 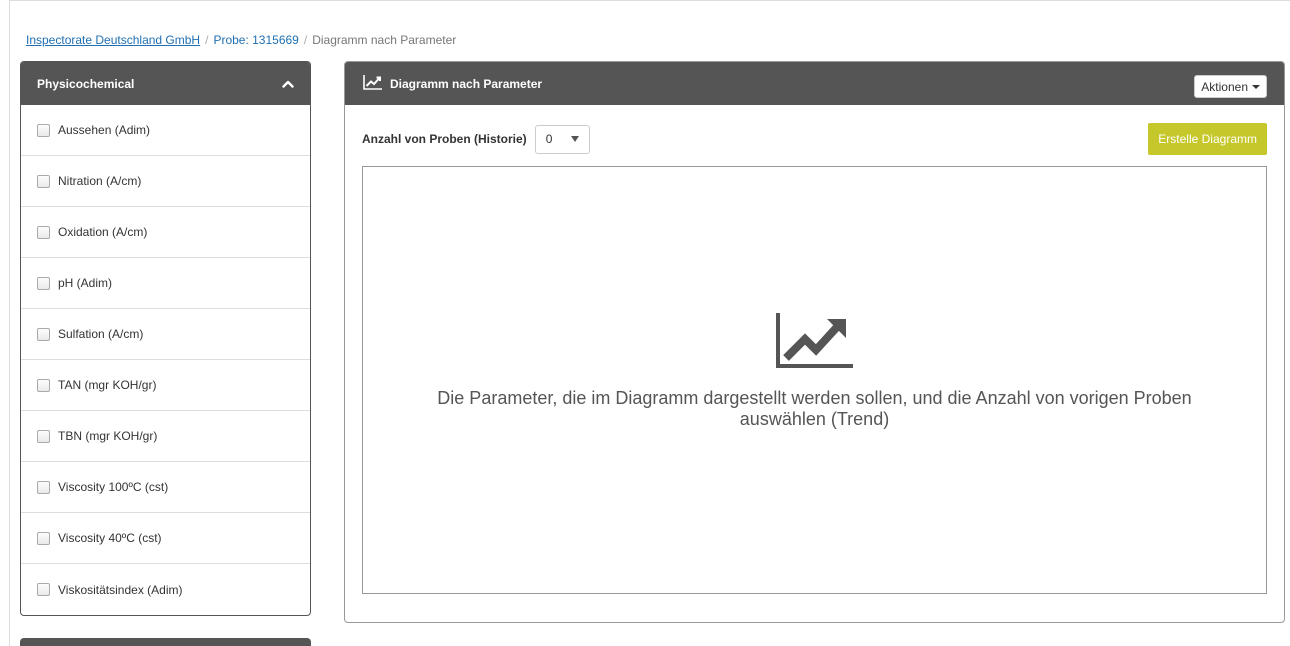 I want to click on parameter-item: Sulfation (A/cm), so click(x=165, y=334).